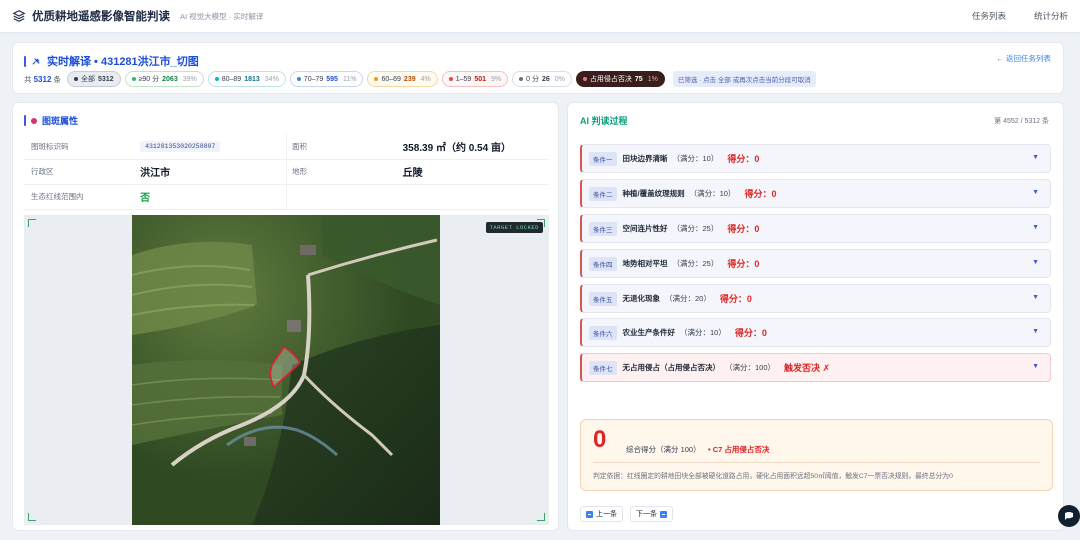  Describe the element at coordinates (815, 332) in the screenshot. I see `condition-6: 条件六 农业生产条件好 （满分：10） 得分：0 ▼` at that location.